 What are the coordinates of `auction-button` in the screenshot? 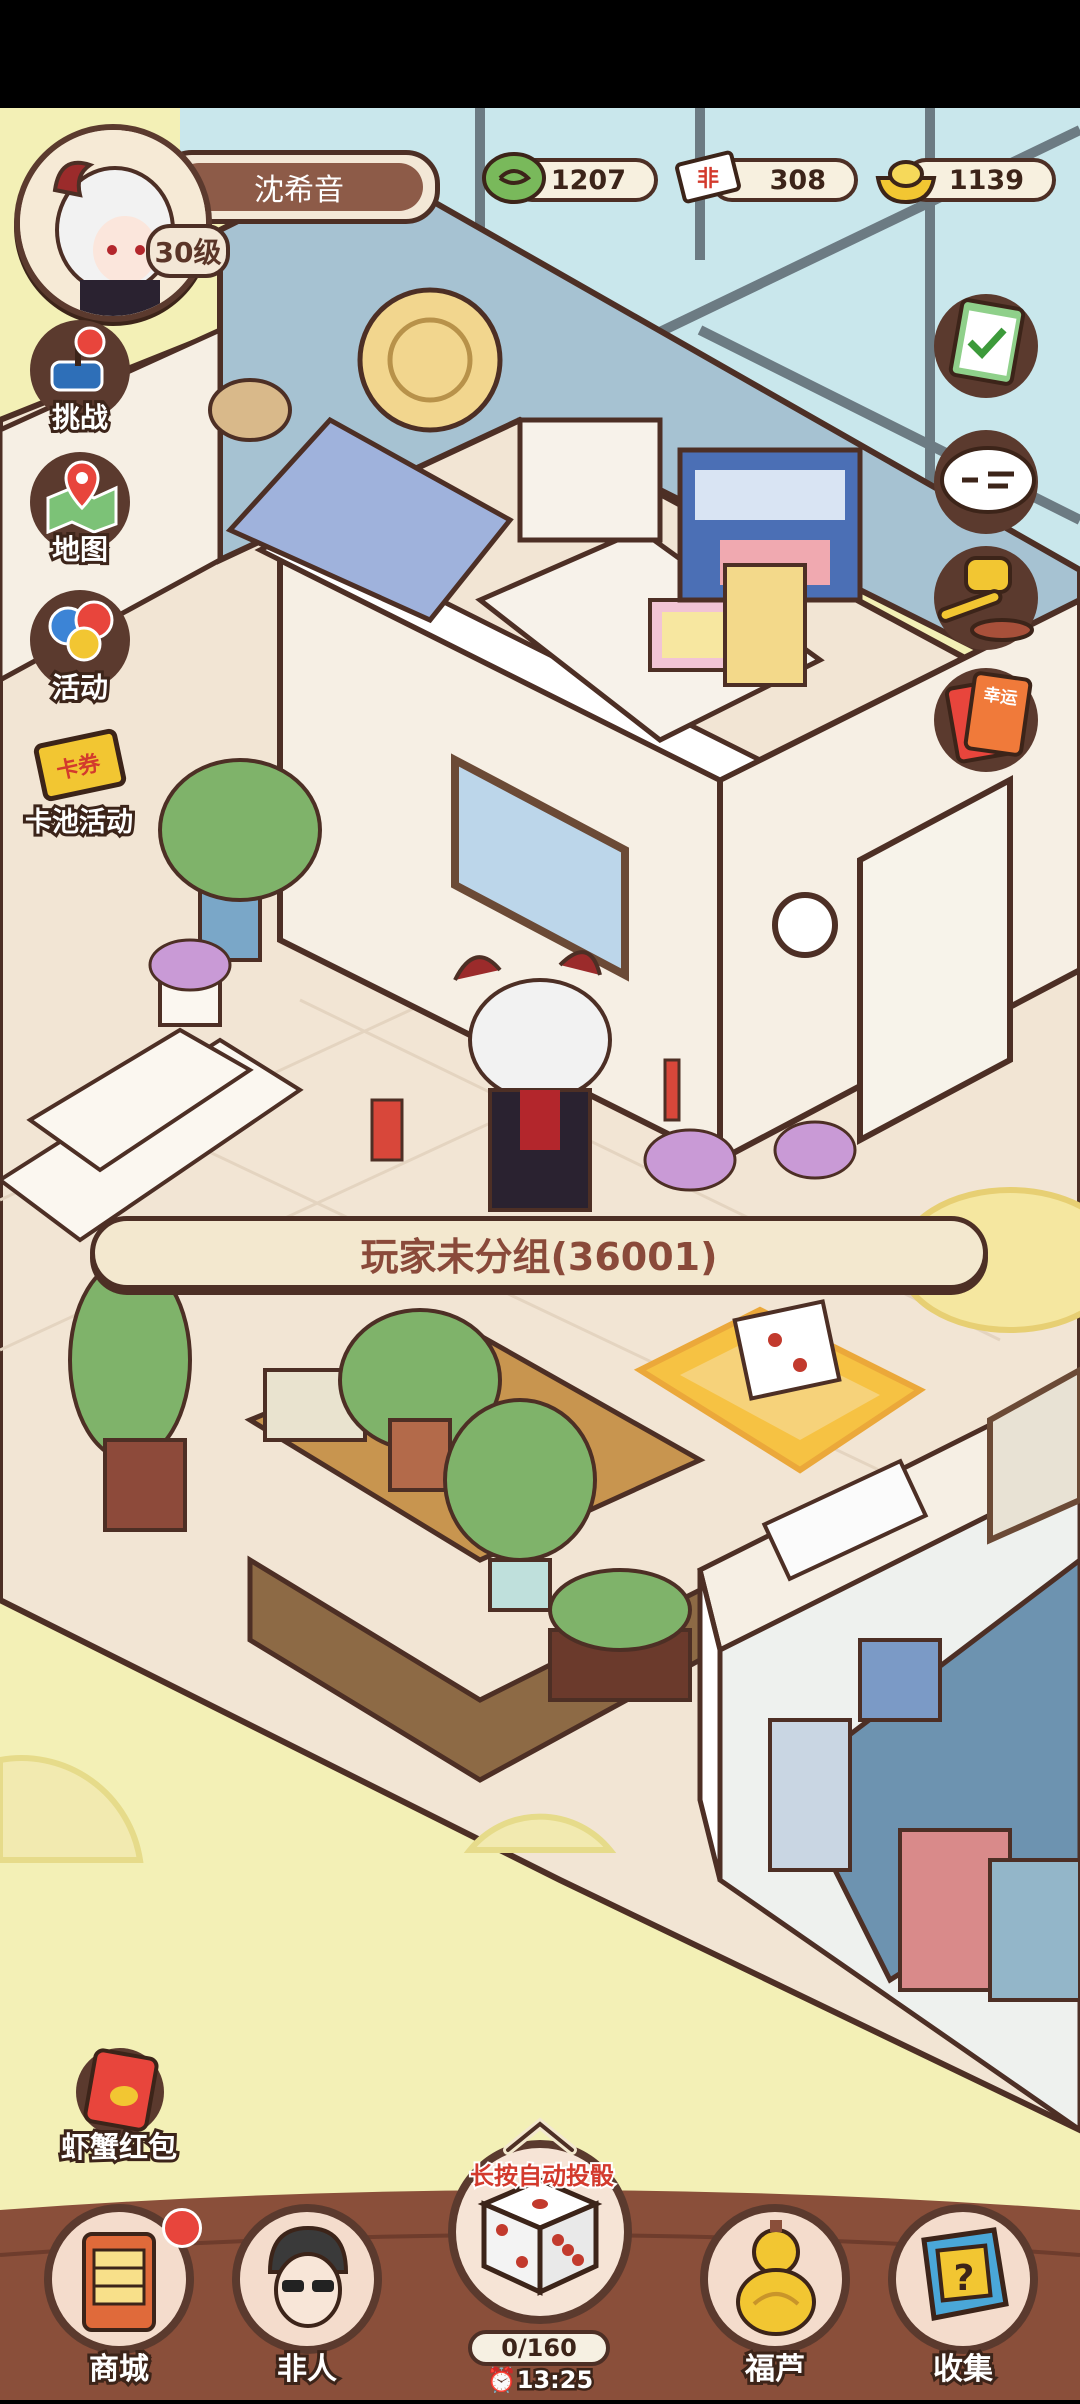 It's located at (986, 598).